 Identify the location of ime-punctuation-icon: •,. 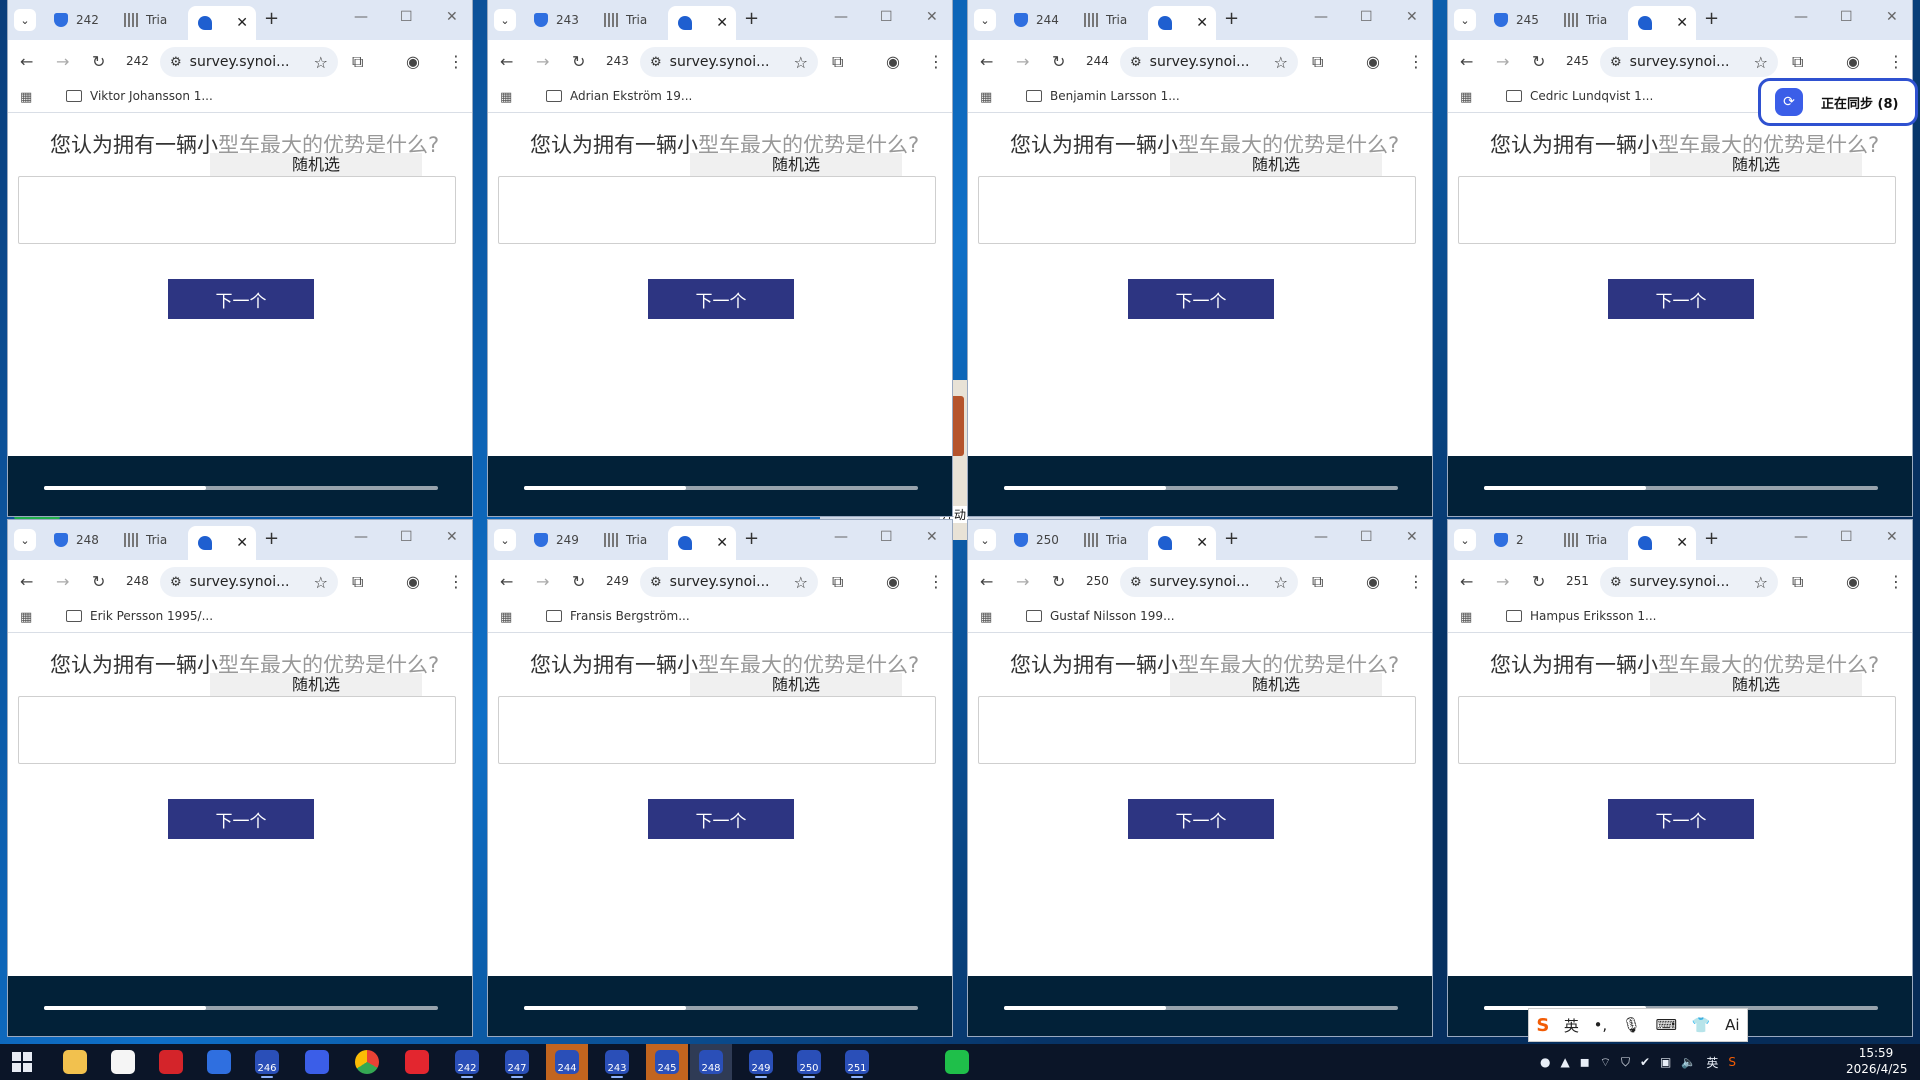
(1601, 1025).